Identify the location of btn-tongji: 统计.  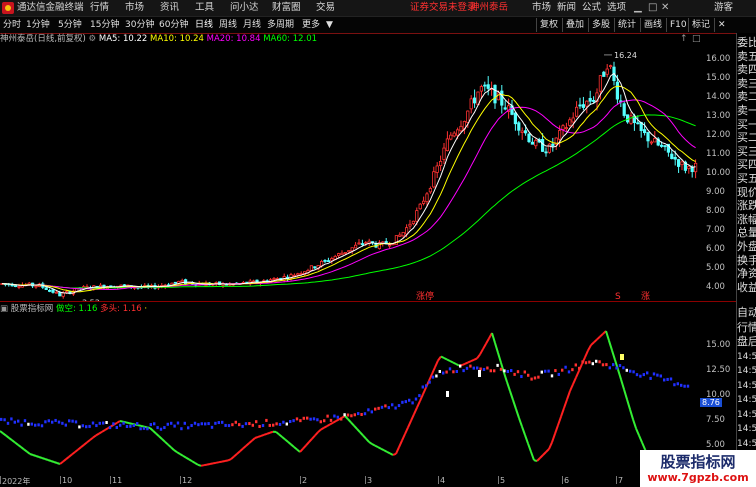
(626, 25).